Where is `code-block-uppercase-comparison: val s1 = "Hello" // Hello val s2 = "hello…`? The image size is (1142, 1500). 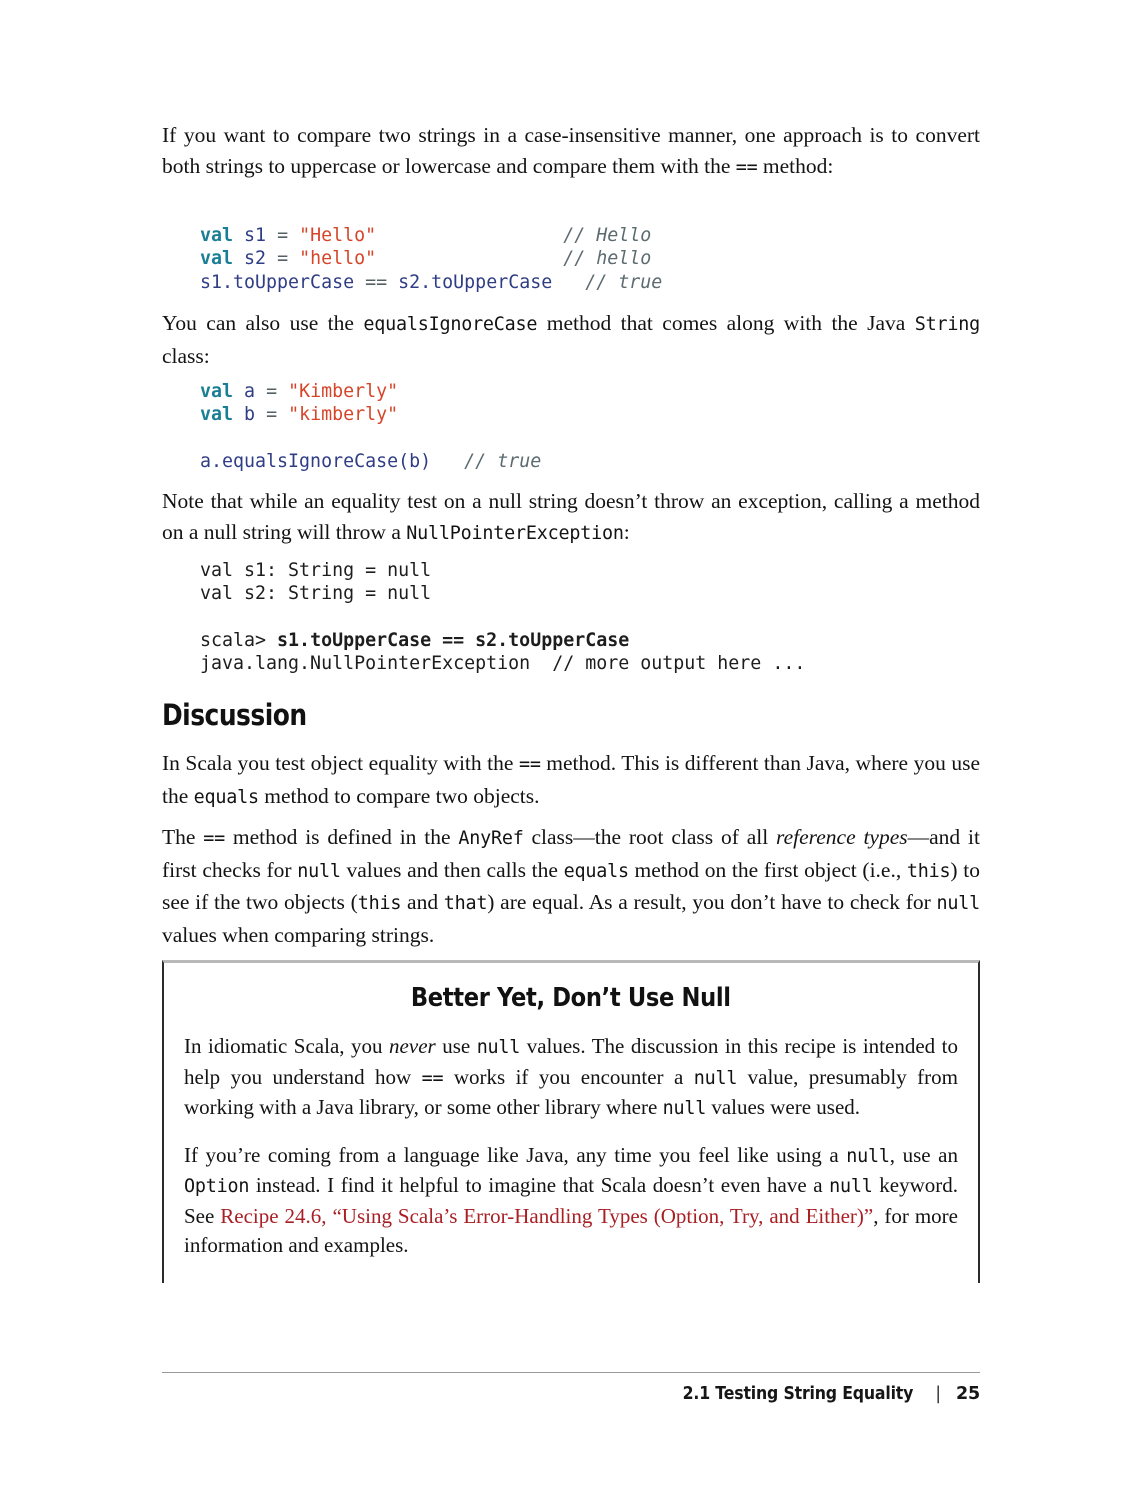
code-block-uppercase-comparison: val s1 = "Hello" // Hello val s2 = "hello… is located at coordinates (590, 259).